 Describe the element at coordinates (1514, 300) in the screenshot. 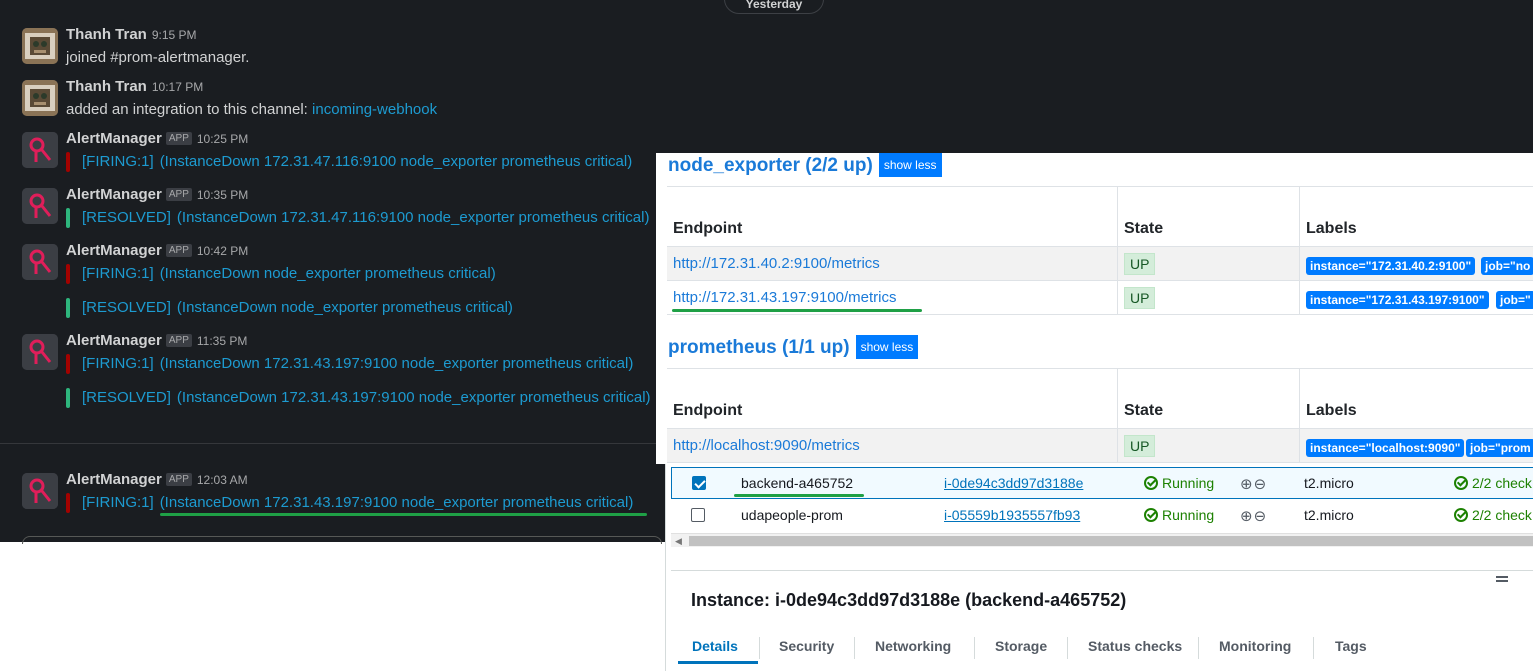

I see `label-badge: job="` at that location.